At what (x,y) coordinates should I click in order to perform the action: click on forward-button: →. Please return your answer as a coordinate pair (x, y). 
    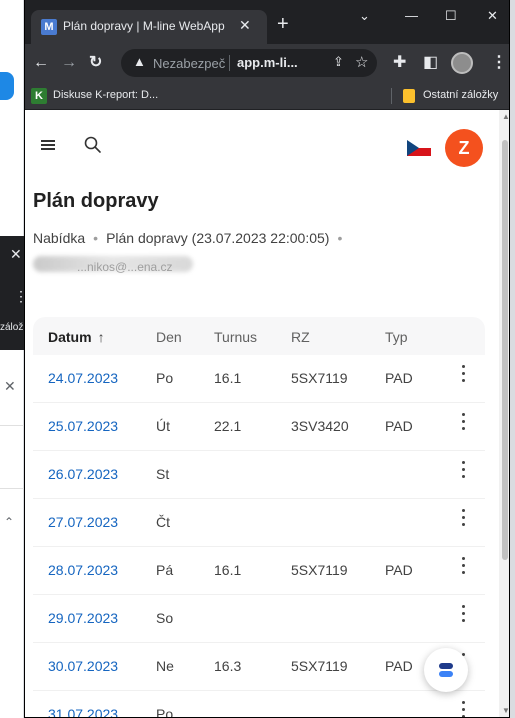
    Looking at the image, I should click on (69, 63).